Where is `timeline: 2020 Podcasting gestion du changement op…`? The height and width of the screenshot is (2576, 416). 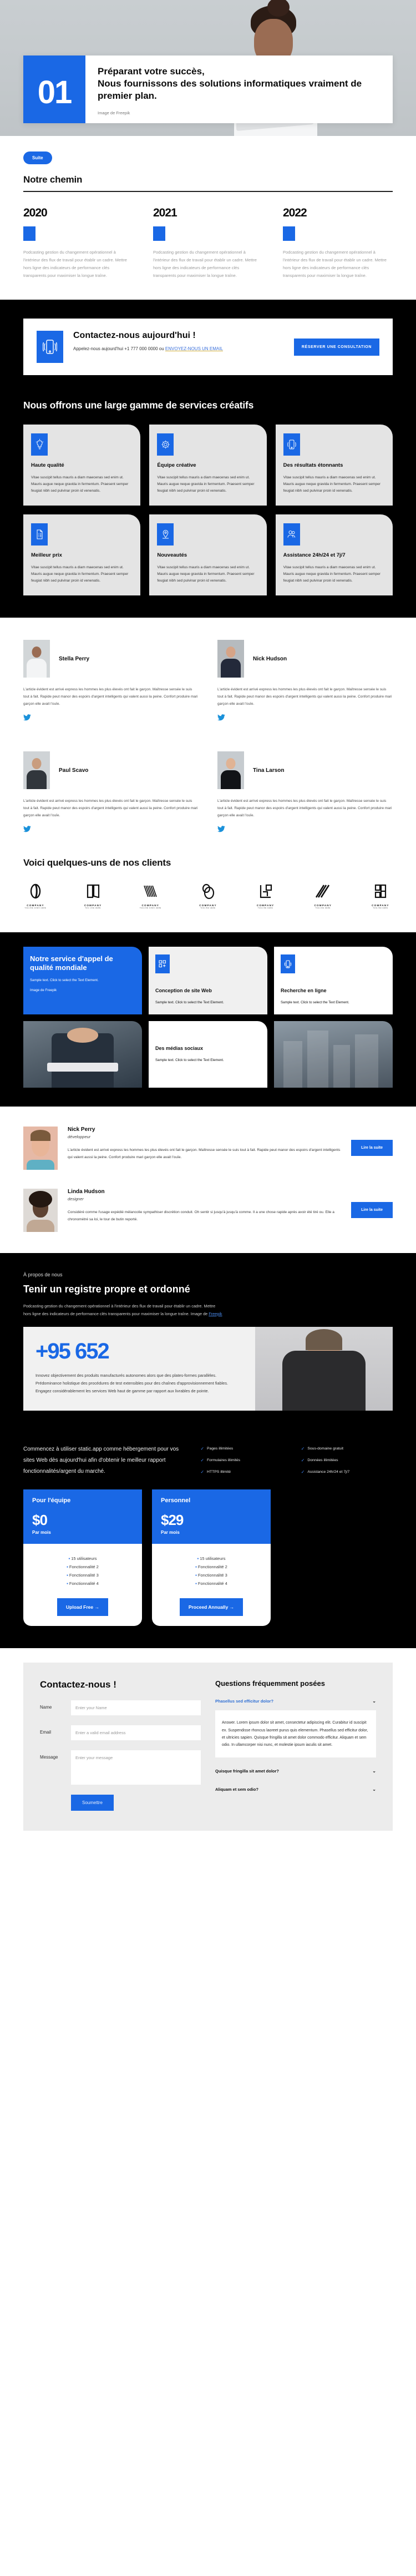
timeline: 2020 Podcasting gestion du changement op… is located at coordinates (208, 243).